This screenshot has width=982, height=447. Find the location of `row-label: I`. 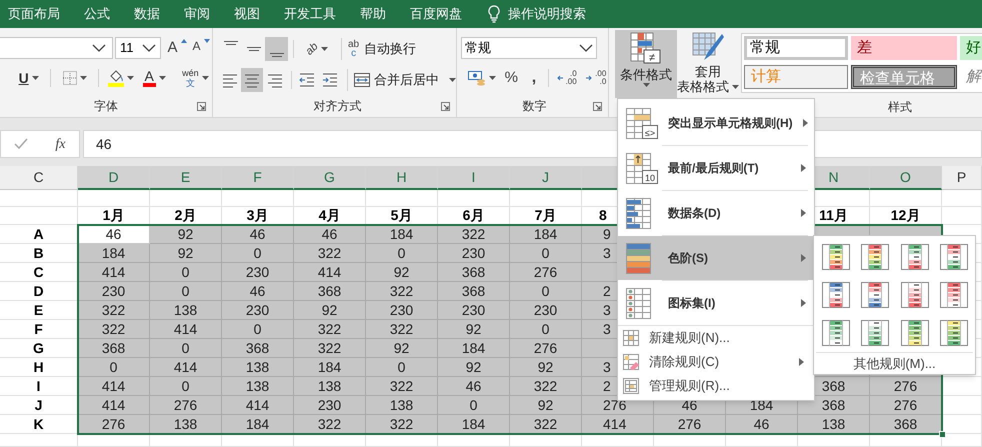

row-label: I is located at coordinates (39, 386).